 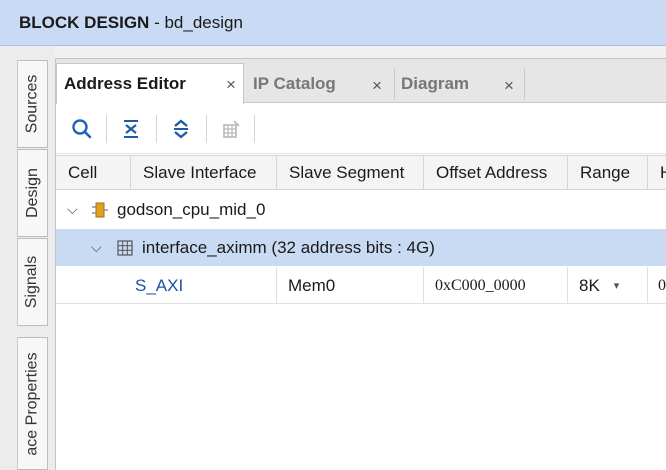 I want to click on column-cell: Cell, so click(x=93, y=173).